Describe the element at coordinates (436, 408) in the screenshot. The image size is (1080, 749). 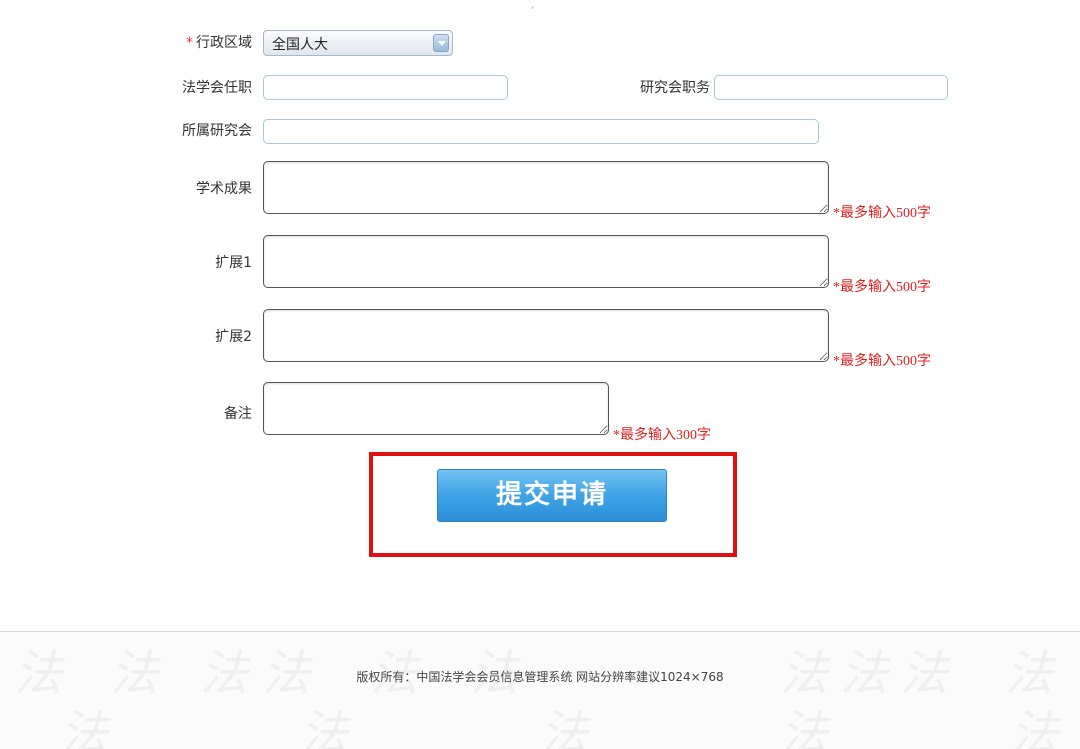
I see `remarks-textarea` at that location.